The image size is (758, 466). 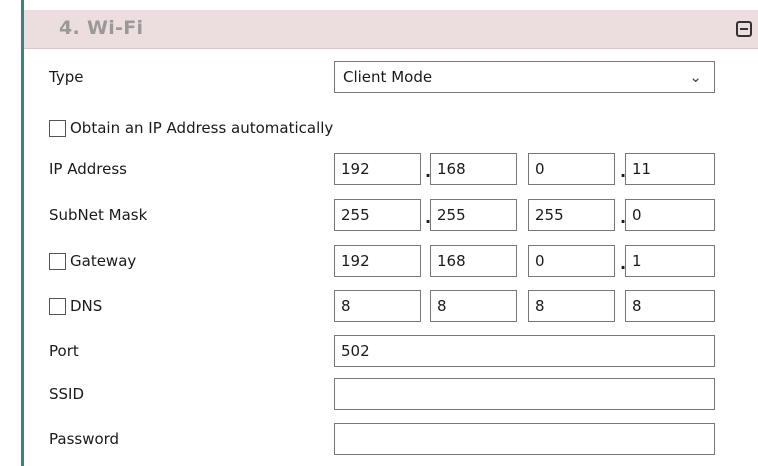 I want to click on port-row: Port 502, so click(x=391, y=351).